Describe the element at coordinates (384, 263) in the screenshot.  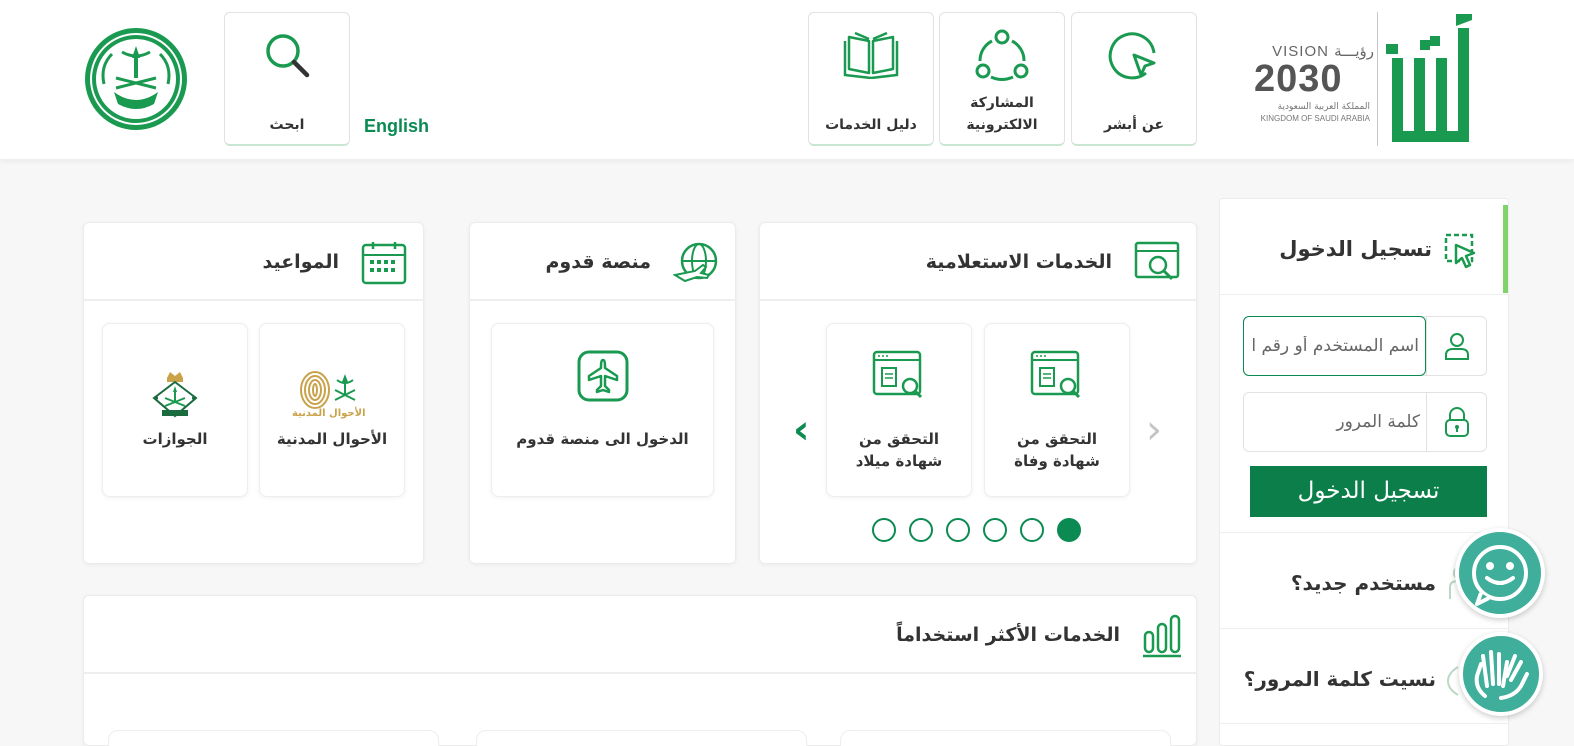
I see `calendar-icon` at that location.